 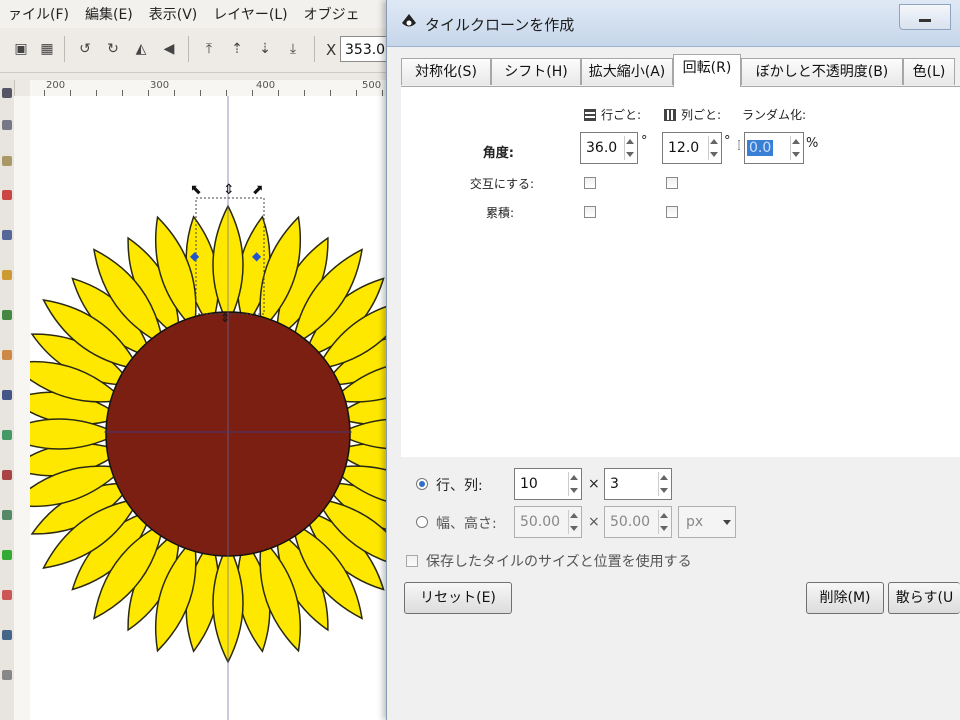 I want to click on cumulate-label: 累積:, so click(x=499, y=213).